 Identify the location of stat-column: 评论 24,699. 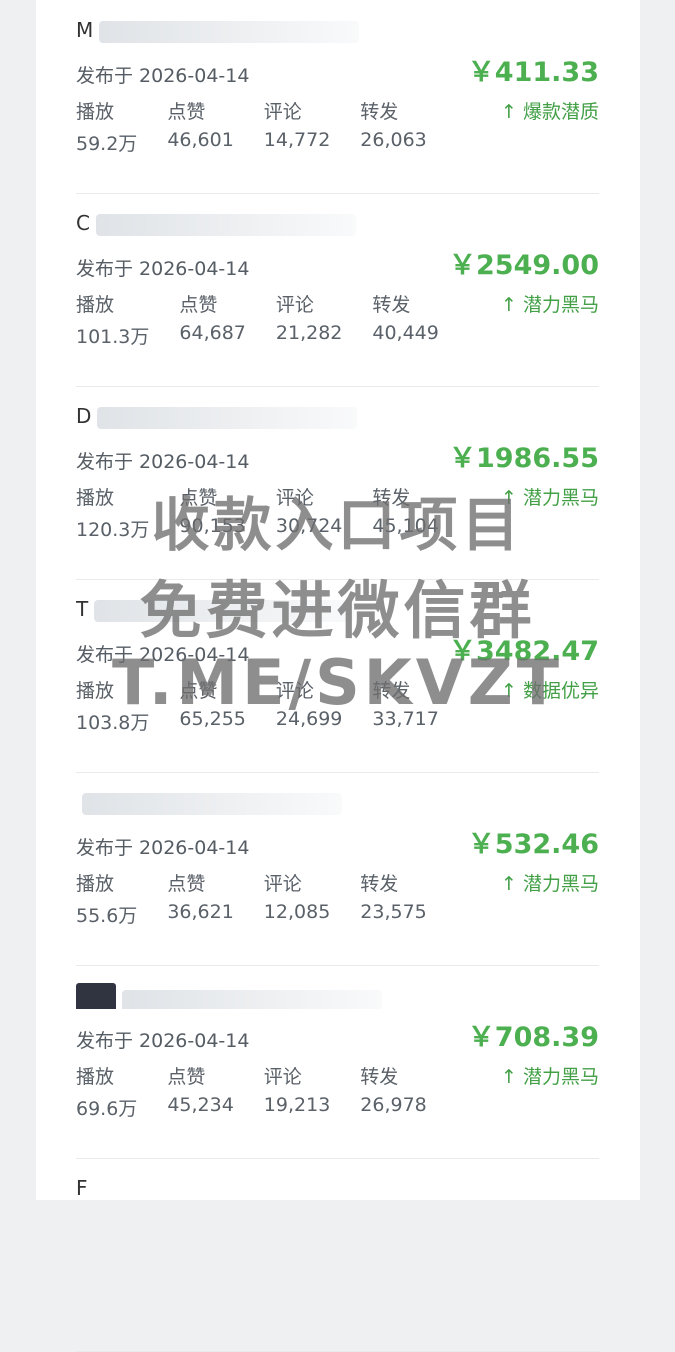
(309, 705).